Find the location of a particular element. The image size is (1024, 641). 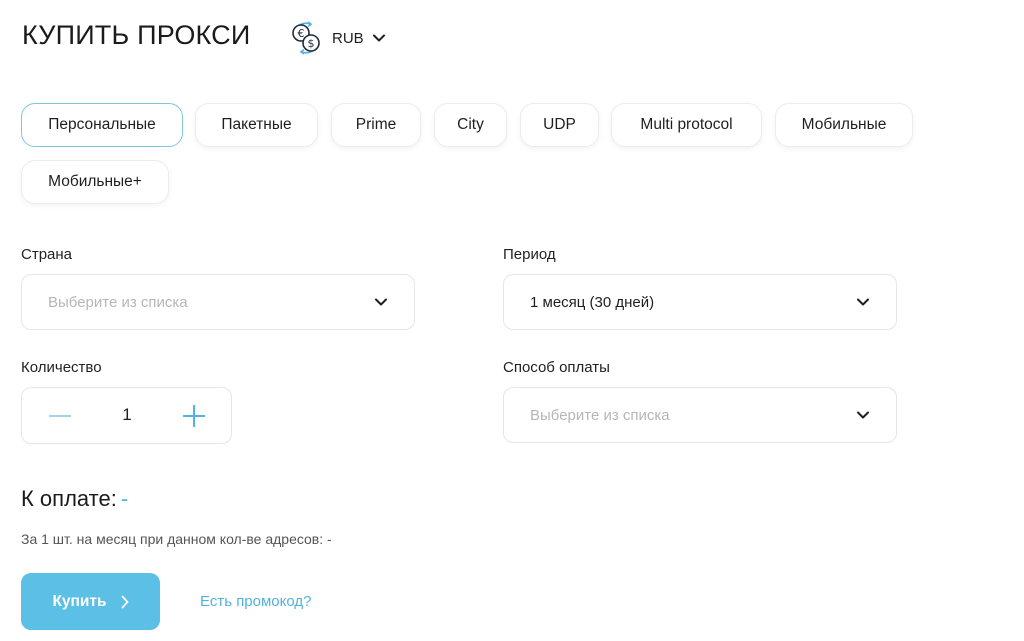

tab-package: Пакетные is located at coordinates (256, 125).